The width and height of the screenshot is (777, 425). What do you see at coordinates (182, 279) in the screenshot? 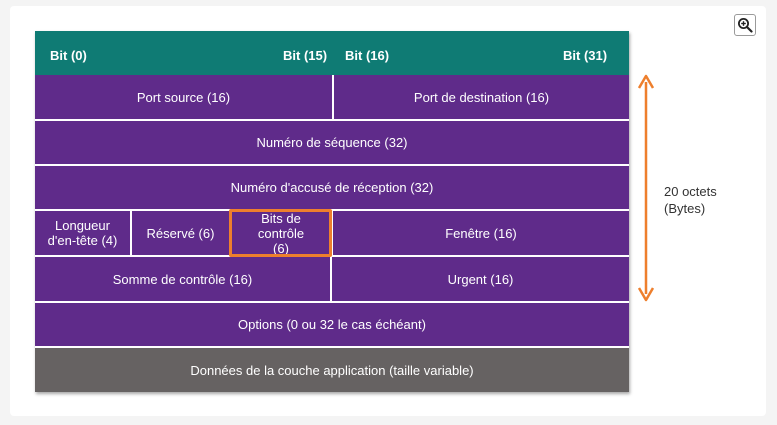
I see `field-checksum: Somme de contrôle (16)` at bounding box center [182, 279].